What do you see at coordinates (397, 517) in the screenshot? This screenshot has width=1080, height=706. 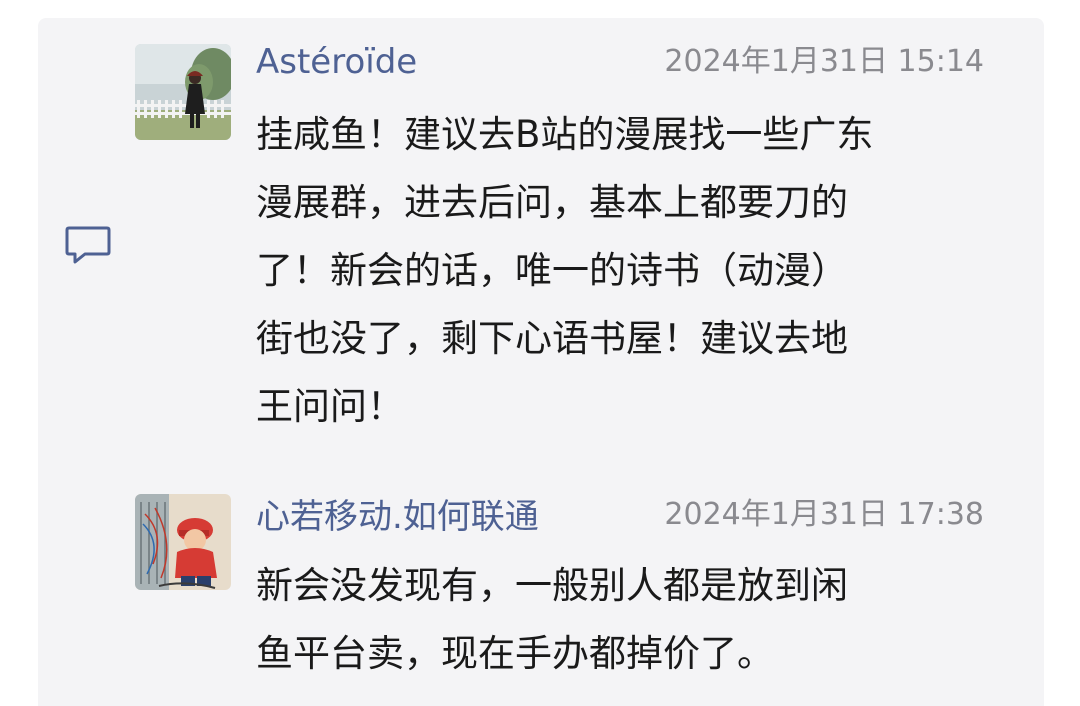 I see `comment-author: 心若移动.如何联通` at bounding box center [397, 517].